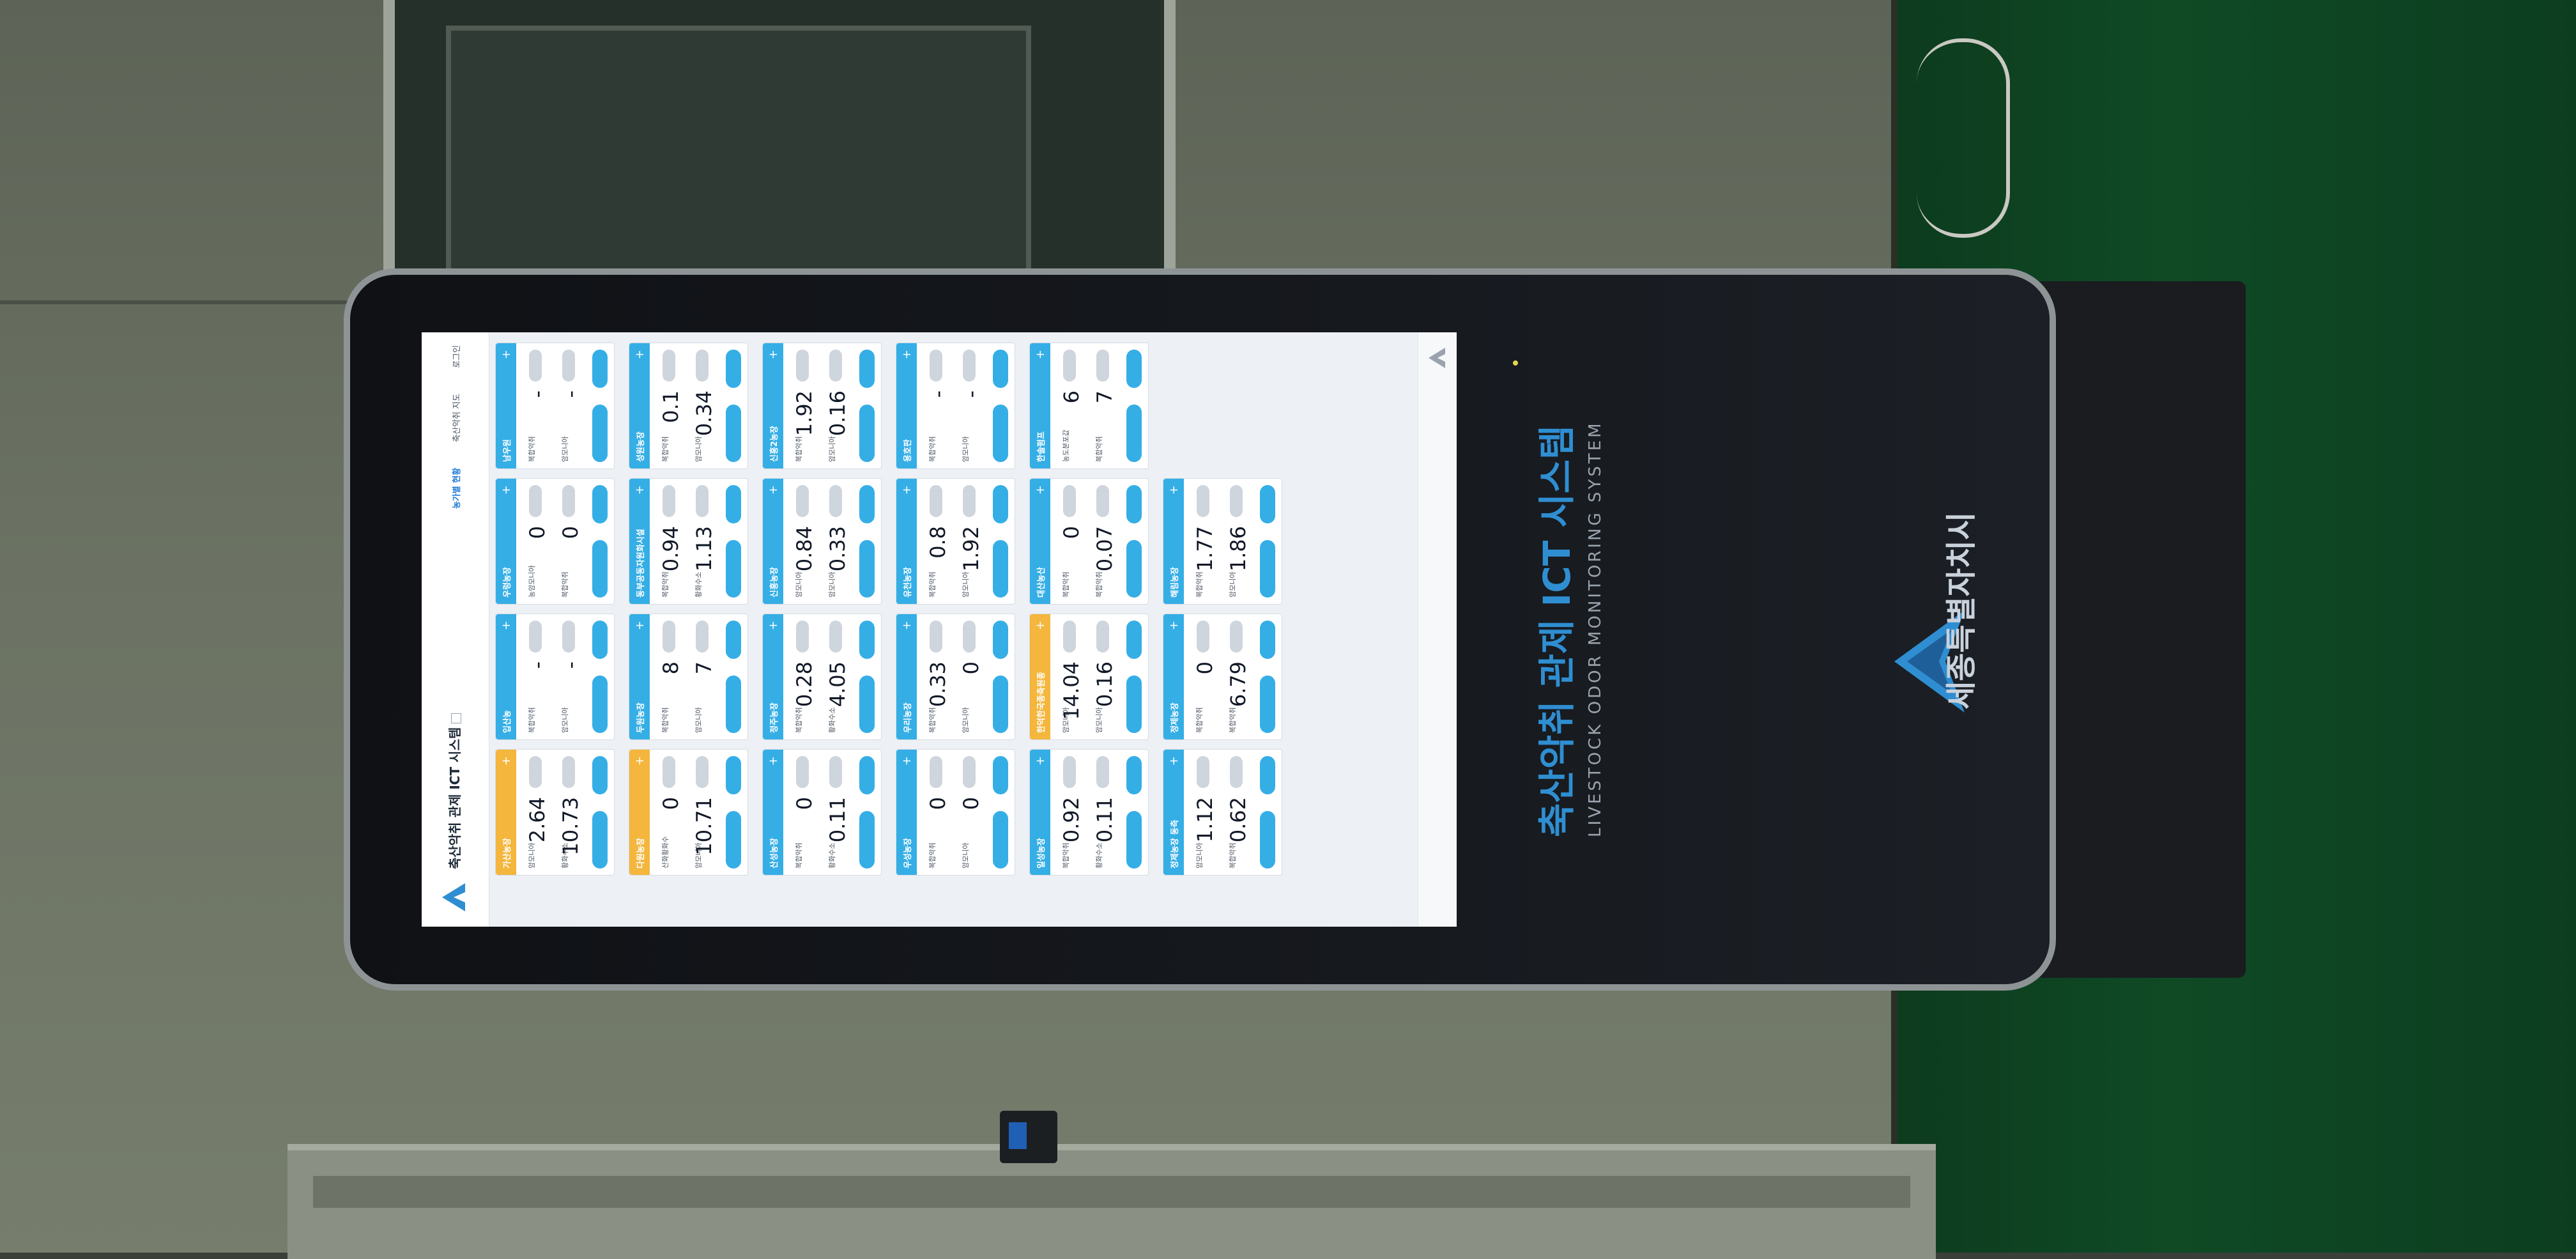 This screenshot has height=1259, width=2576. Describe the element at coordinates (555, 677) in the screenshot. I see `farm-card: 입산농 + 복합악취 - 암모니아 -` at that location.